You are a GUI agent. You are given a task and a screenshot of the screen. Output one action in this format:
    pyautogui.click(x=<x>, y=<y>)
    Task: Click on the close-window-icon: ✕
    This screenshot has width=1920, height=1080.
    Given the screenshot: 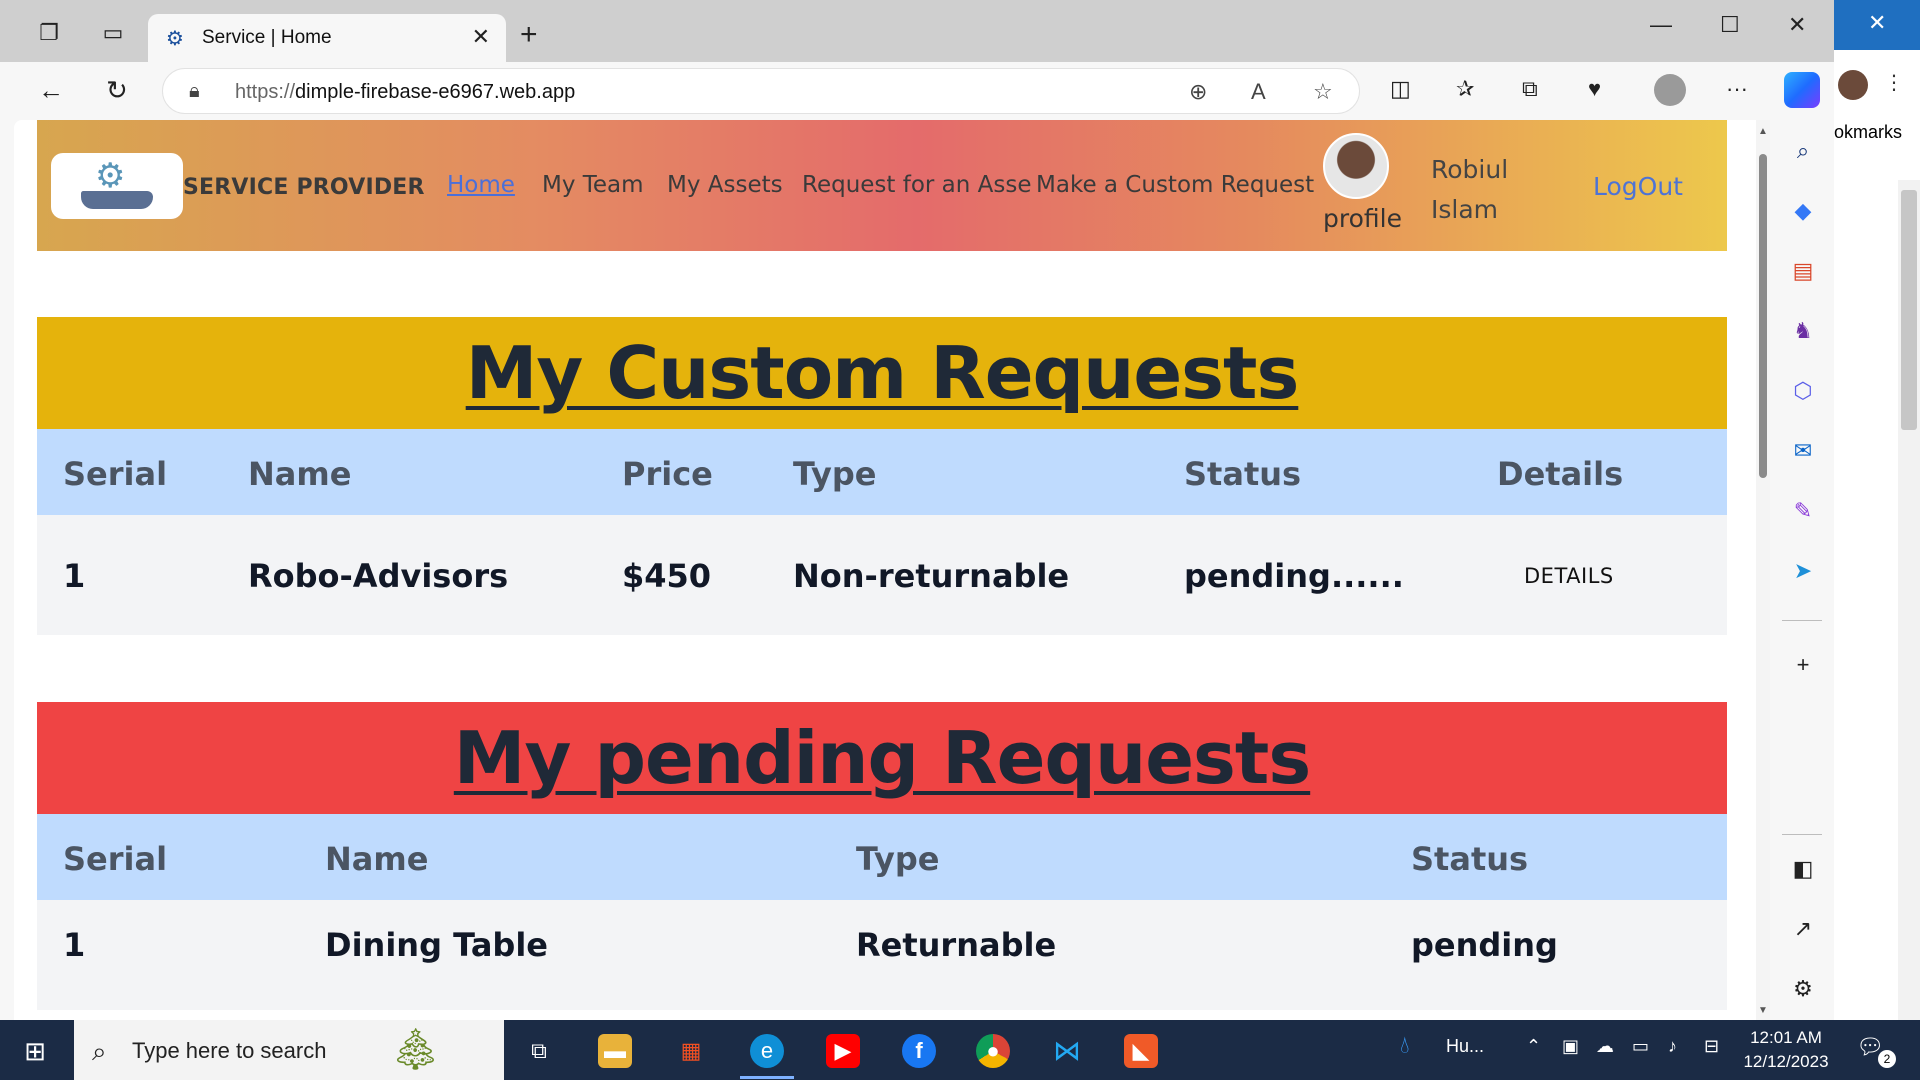 What is the action you would take?
    pyautogui.click(x=1797, y=25)
    